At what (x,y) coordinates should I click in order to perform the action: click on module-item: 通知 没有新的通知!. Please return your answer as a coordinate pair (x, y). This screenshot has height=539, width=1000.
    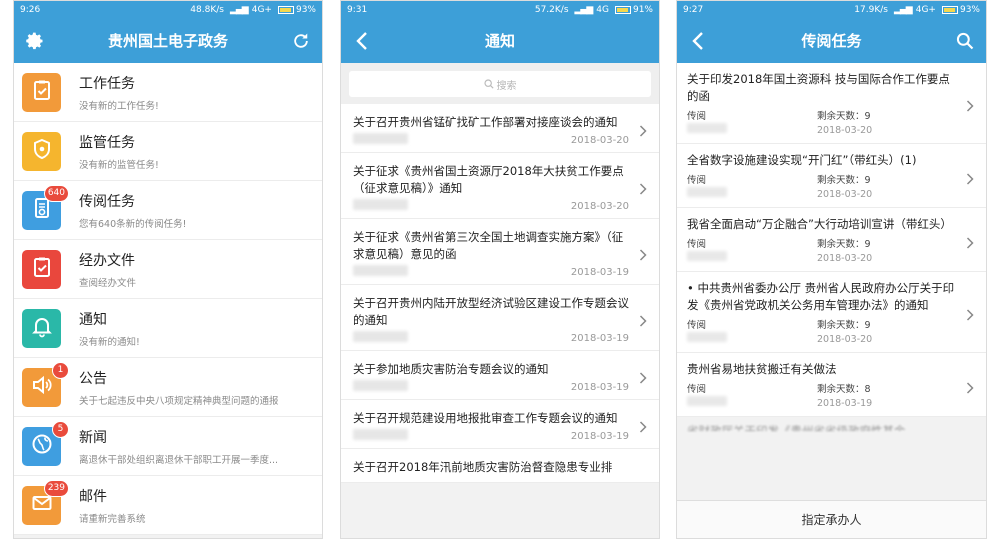
    Looking at the image, I should click on (168, 328).